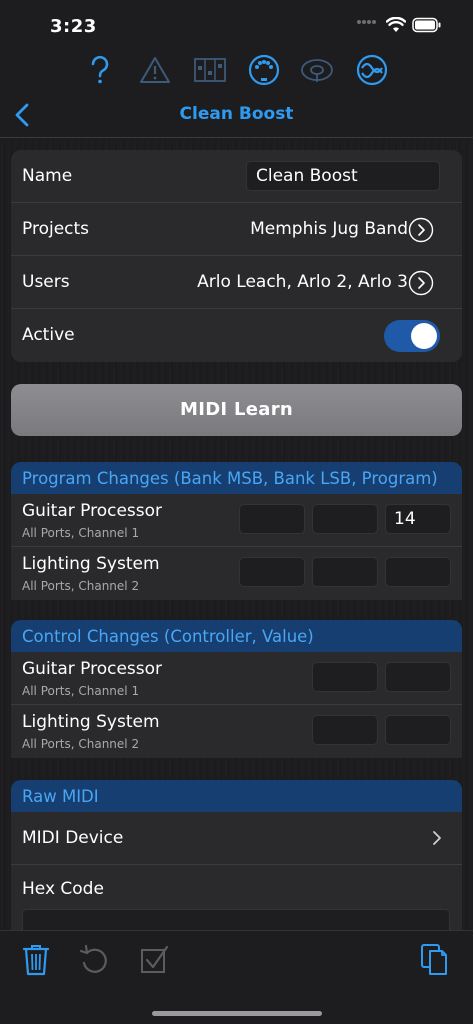 The height and width of the screenshot is (1024, 473). I want to click on hex-code-field, so click(236, 919).